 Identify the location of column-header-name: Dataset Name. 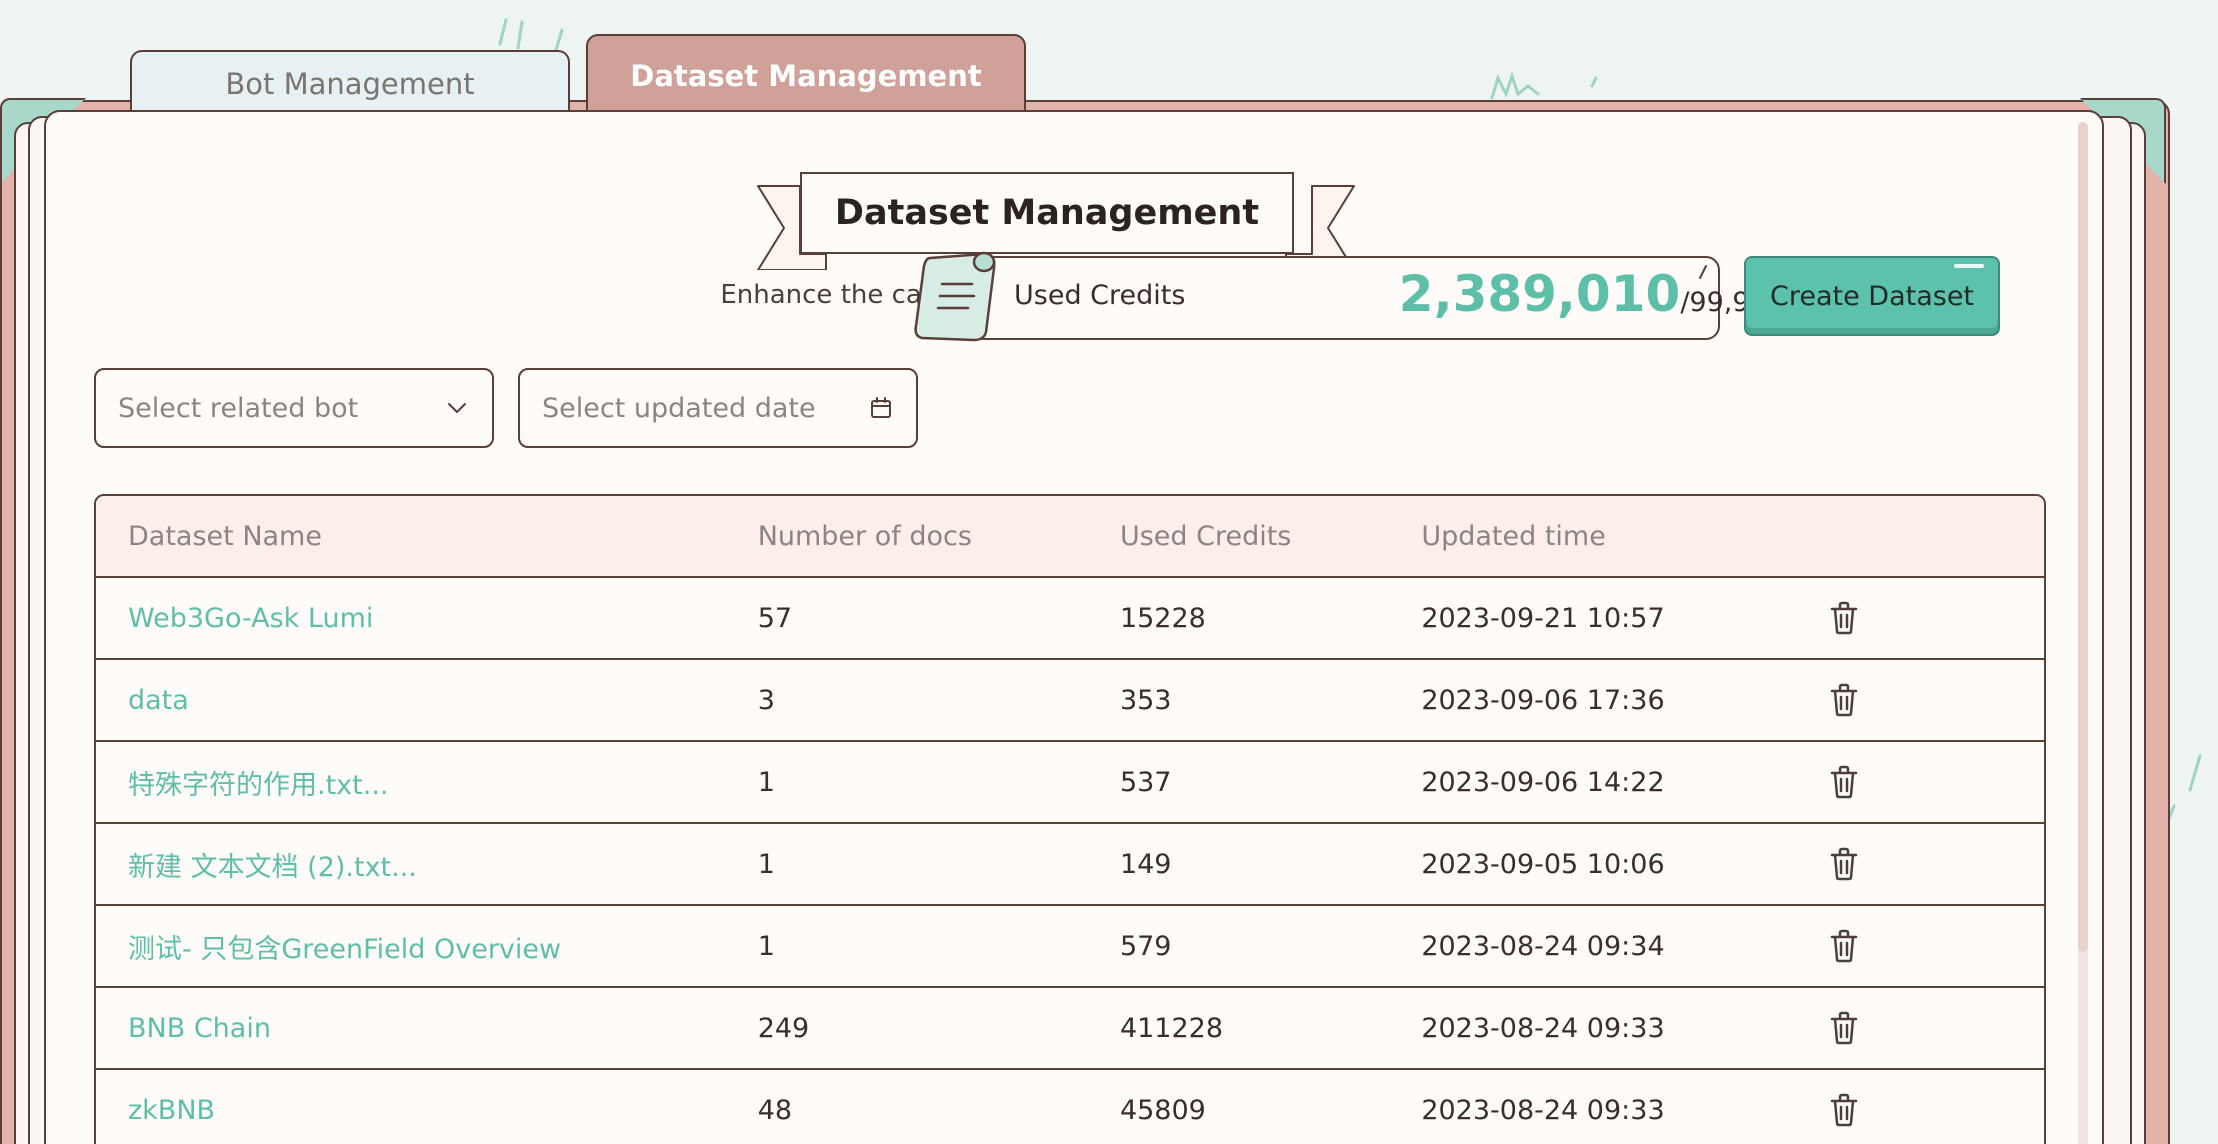
(225, 536).